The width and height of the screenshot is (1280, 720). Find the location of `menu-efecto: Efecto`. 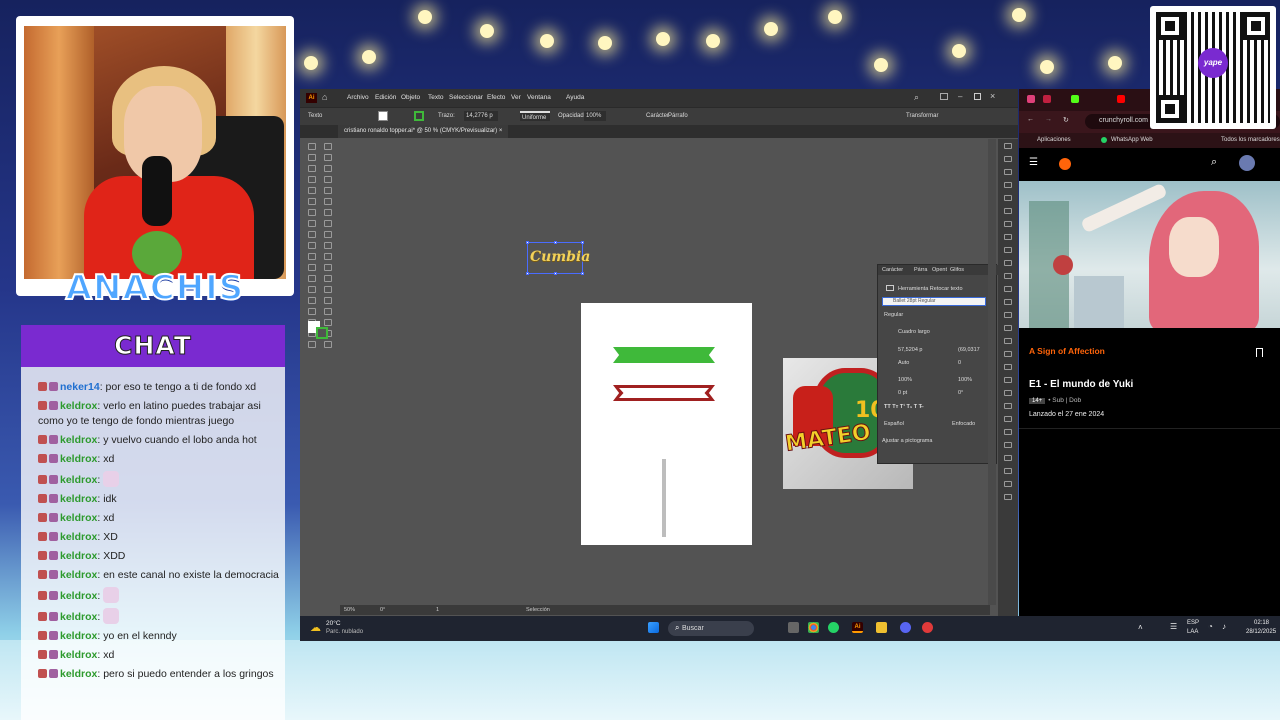

menu-efecto: Efecto is located at coordinates (496, 97).